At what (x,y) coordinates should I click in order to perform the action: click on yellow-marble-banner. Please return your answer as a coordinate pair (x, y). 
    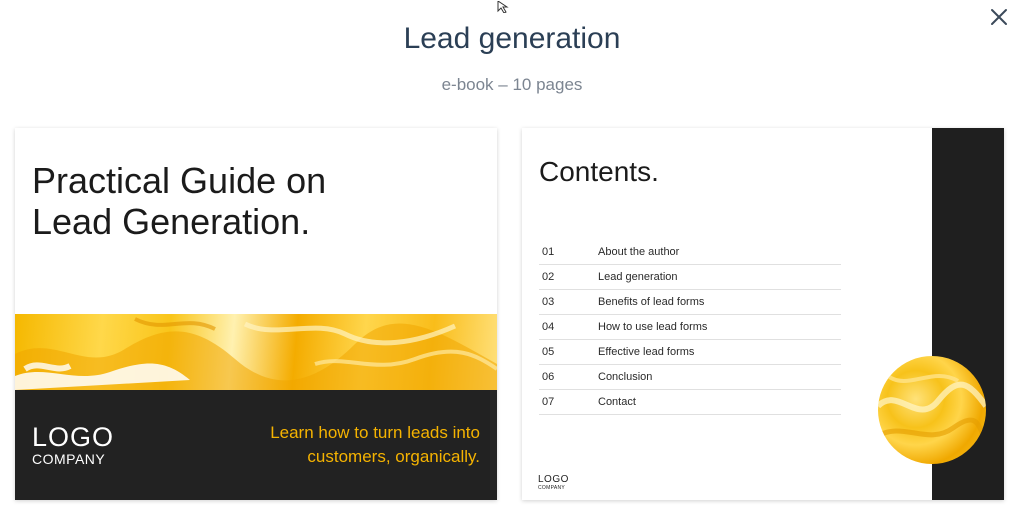
    Looking at the image, I should click on (256, 352).